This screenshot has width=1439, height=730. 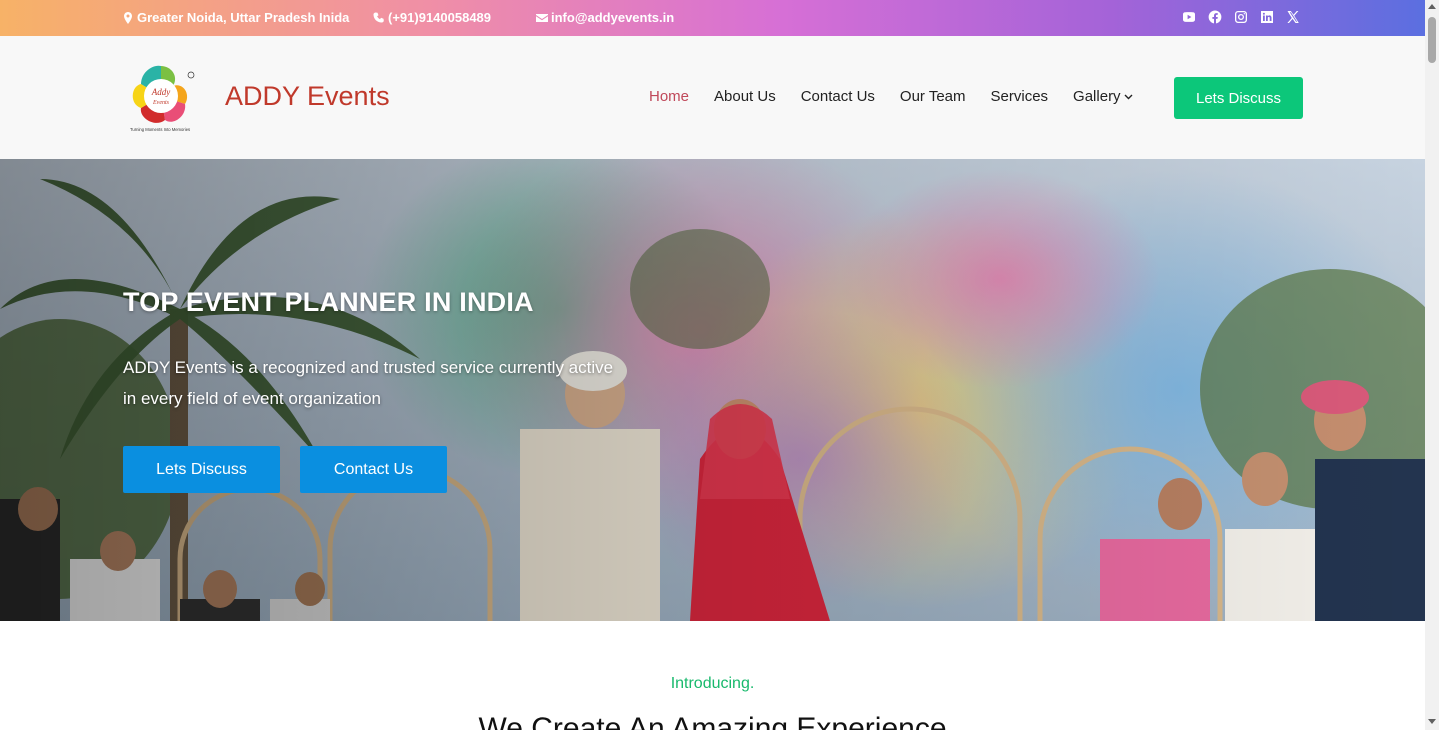 I want to click on location-text: Greater Noida, Uttar Pradesh Inida, so click(x=243, y=17).